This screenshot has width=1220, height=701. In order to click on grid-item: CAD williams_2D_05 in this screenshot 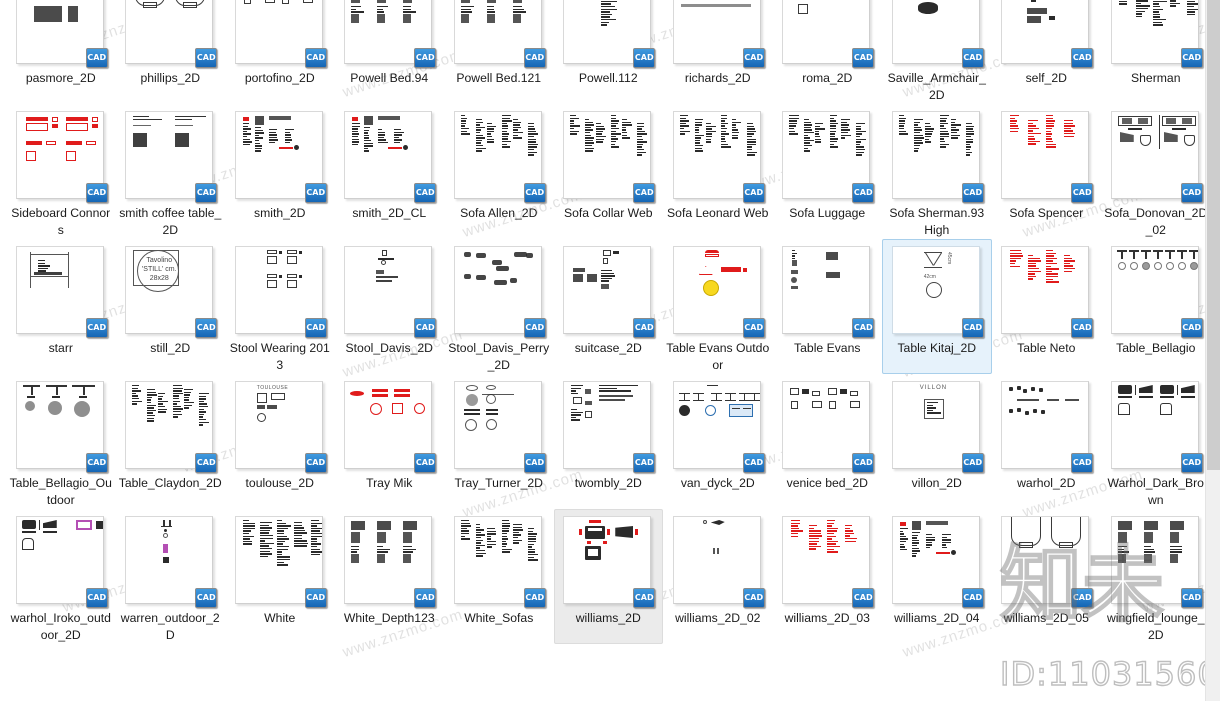, I will do `click(1047, 576)`.